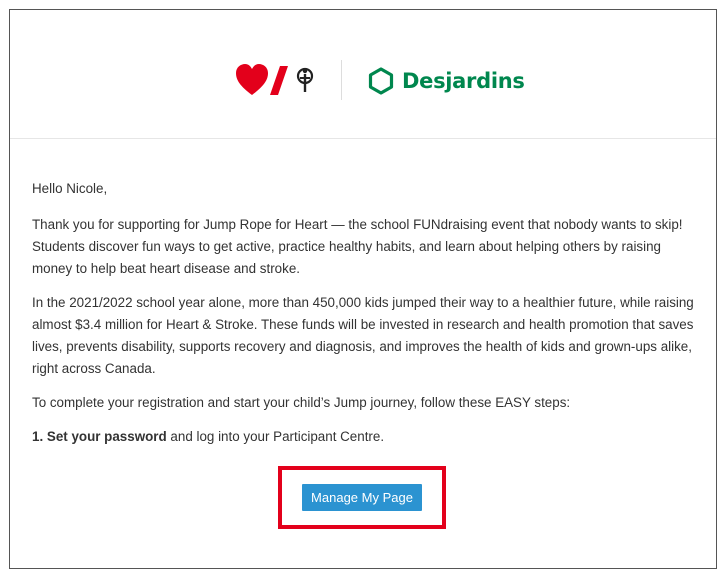  What do you see at coordinates (463, 81) in the screenshot?
I see `desjardins-wordmark: Desjardins` at bounding box center [463, 81].